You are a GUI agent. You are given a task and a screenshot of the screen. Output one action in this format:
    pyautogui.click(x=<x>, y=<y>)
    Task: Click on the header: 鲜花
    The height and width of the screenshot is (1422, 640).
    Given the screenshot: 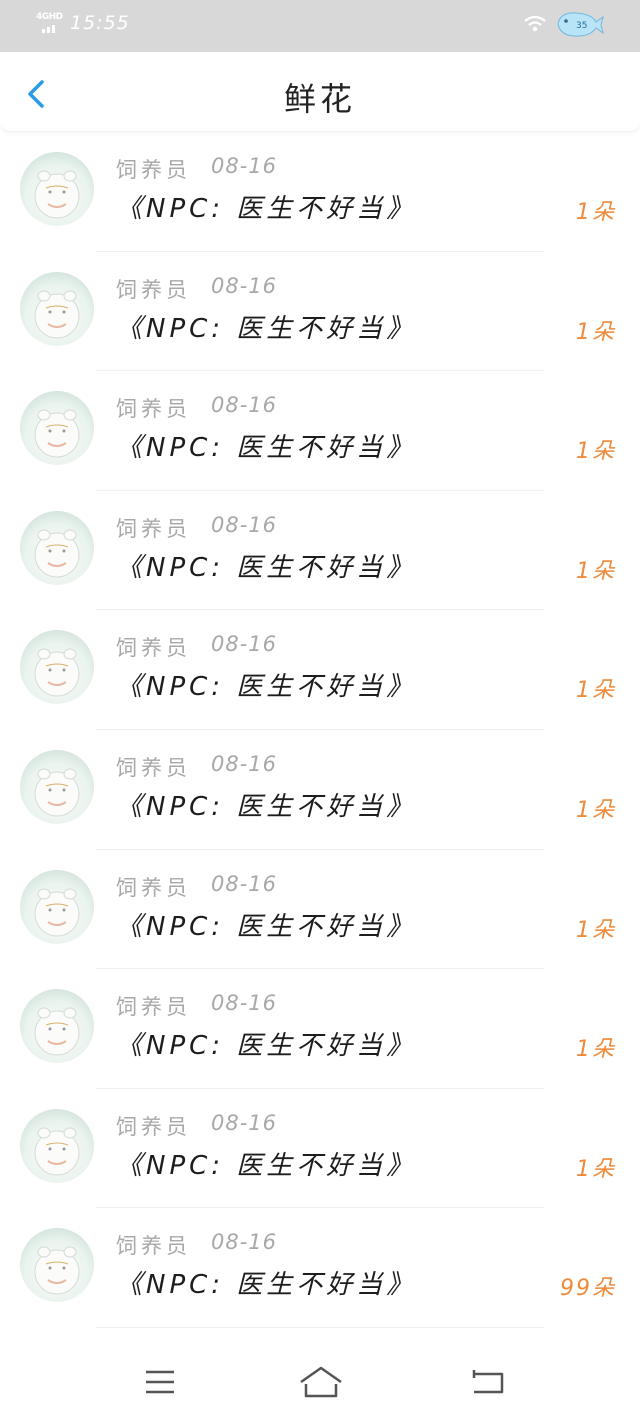 What is the action you would take?
    pyautogui.click(x=320, y=92)
    